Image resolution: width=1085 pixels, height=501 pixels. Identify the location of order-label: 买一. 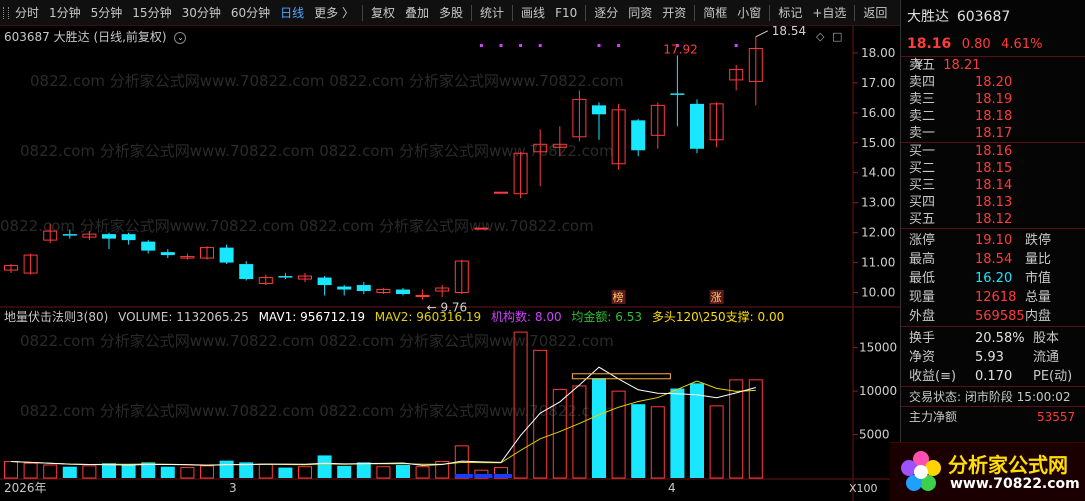
(922, 151).